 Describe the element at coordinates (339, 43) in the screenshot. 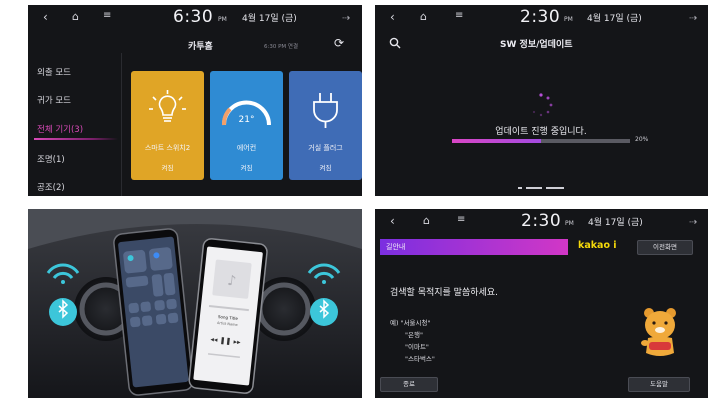

I see `refresh-icon: ⟳` at that location.